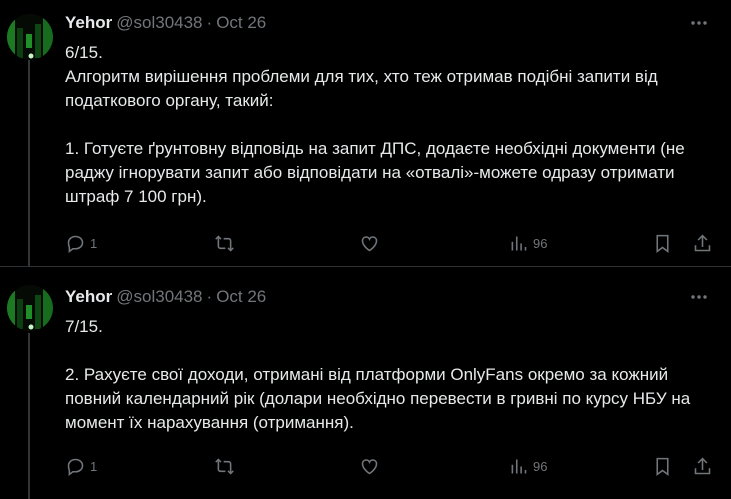 This screenshot has height=499, width=731. I want to click on tweet-line: 7/15., so click(84, 326).